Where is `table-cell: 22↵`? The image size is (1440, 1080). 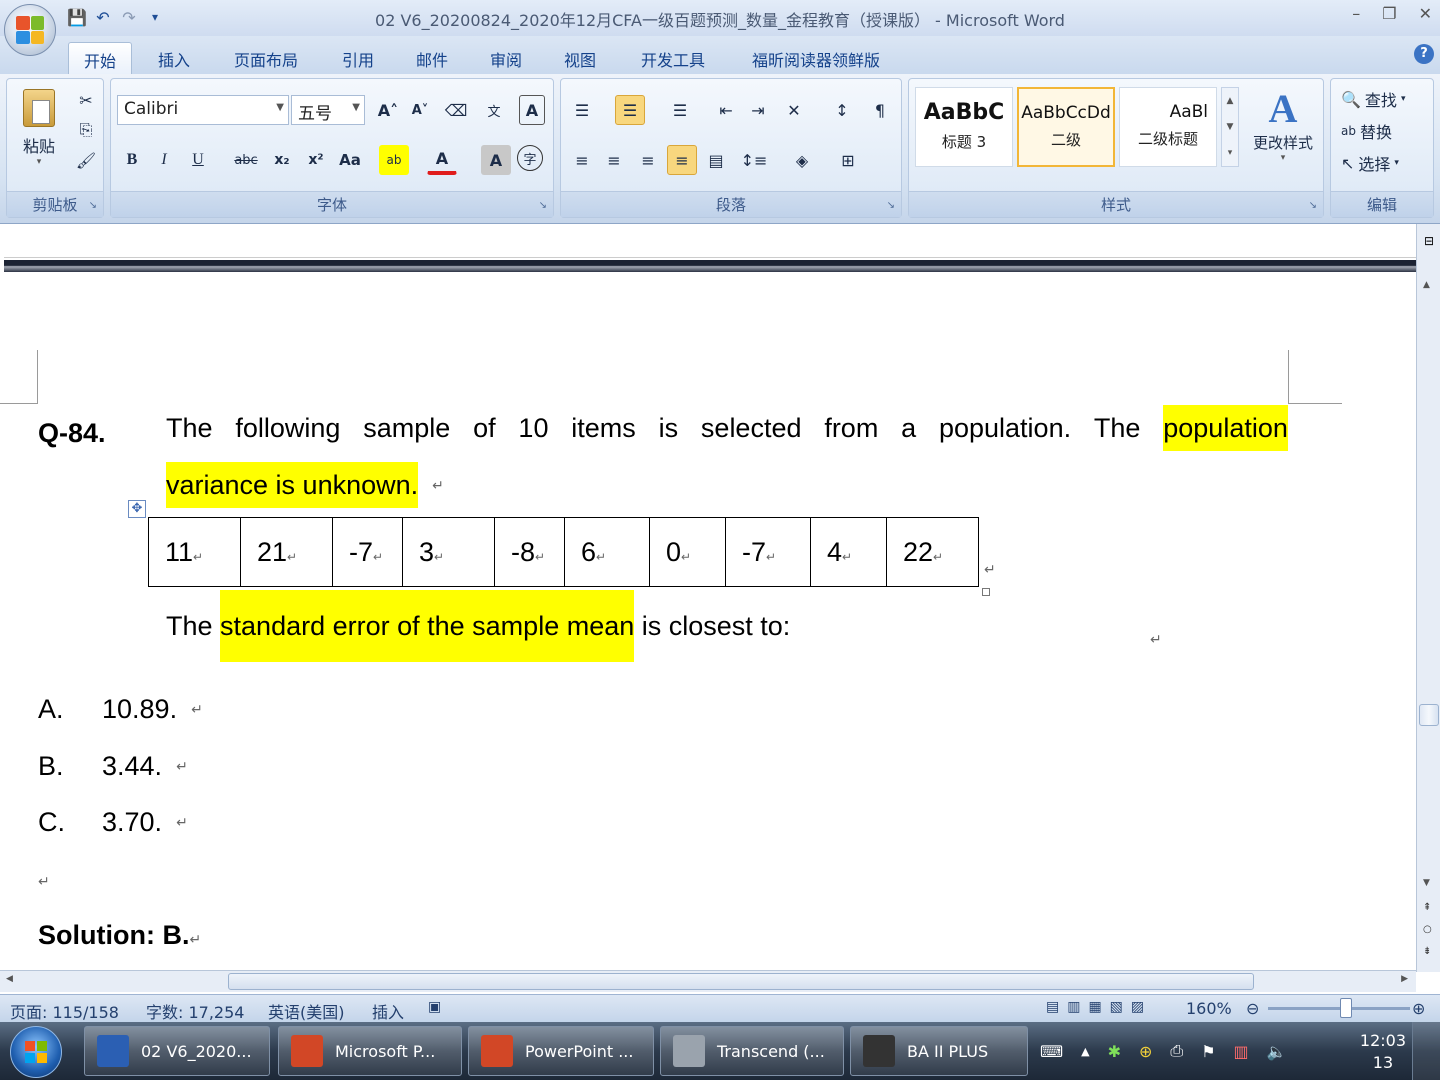 table-cell: 22↵ is located at coordinates (932, 552).